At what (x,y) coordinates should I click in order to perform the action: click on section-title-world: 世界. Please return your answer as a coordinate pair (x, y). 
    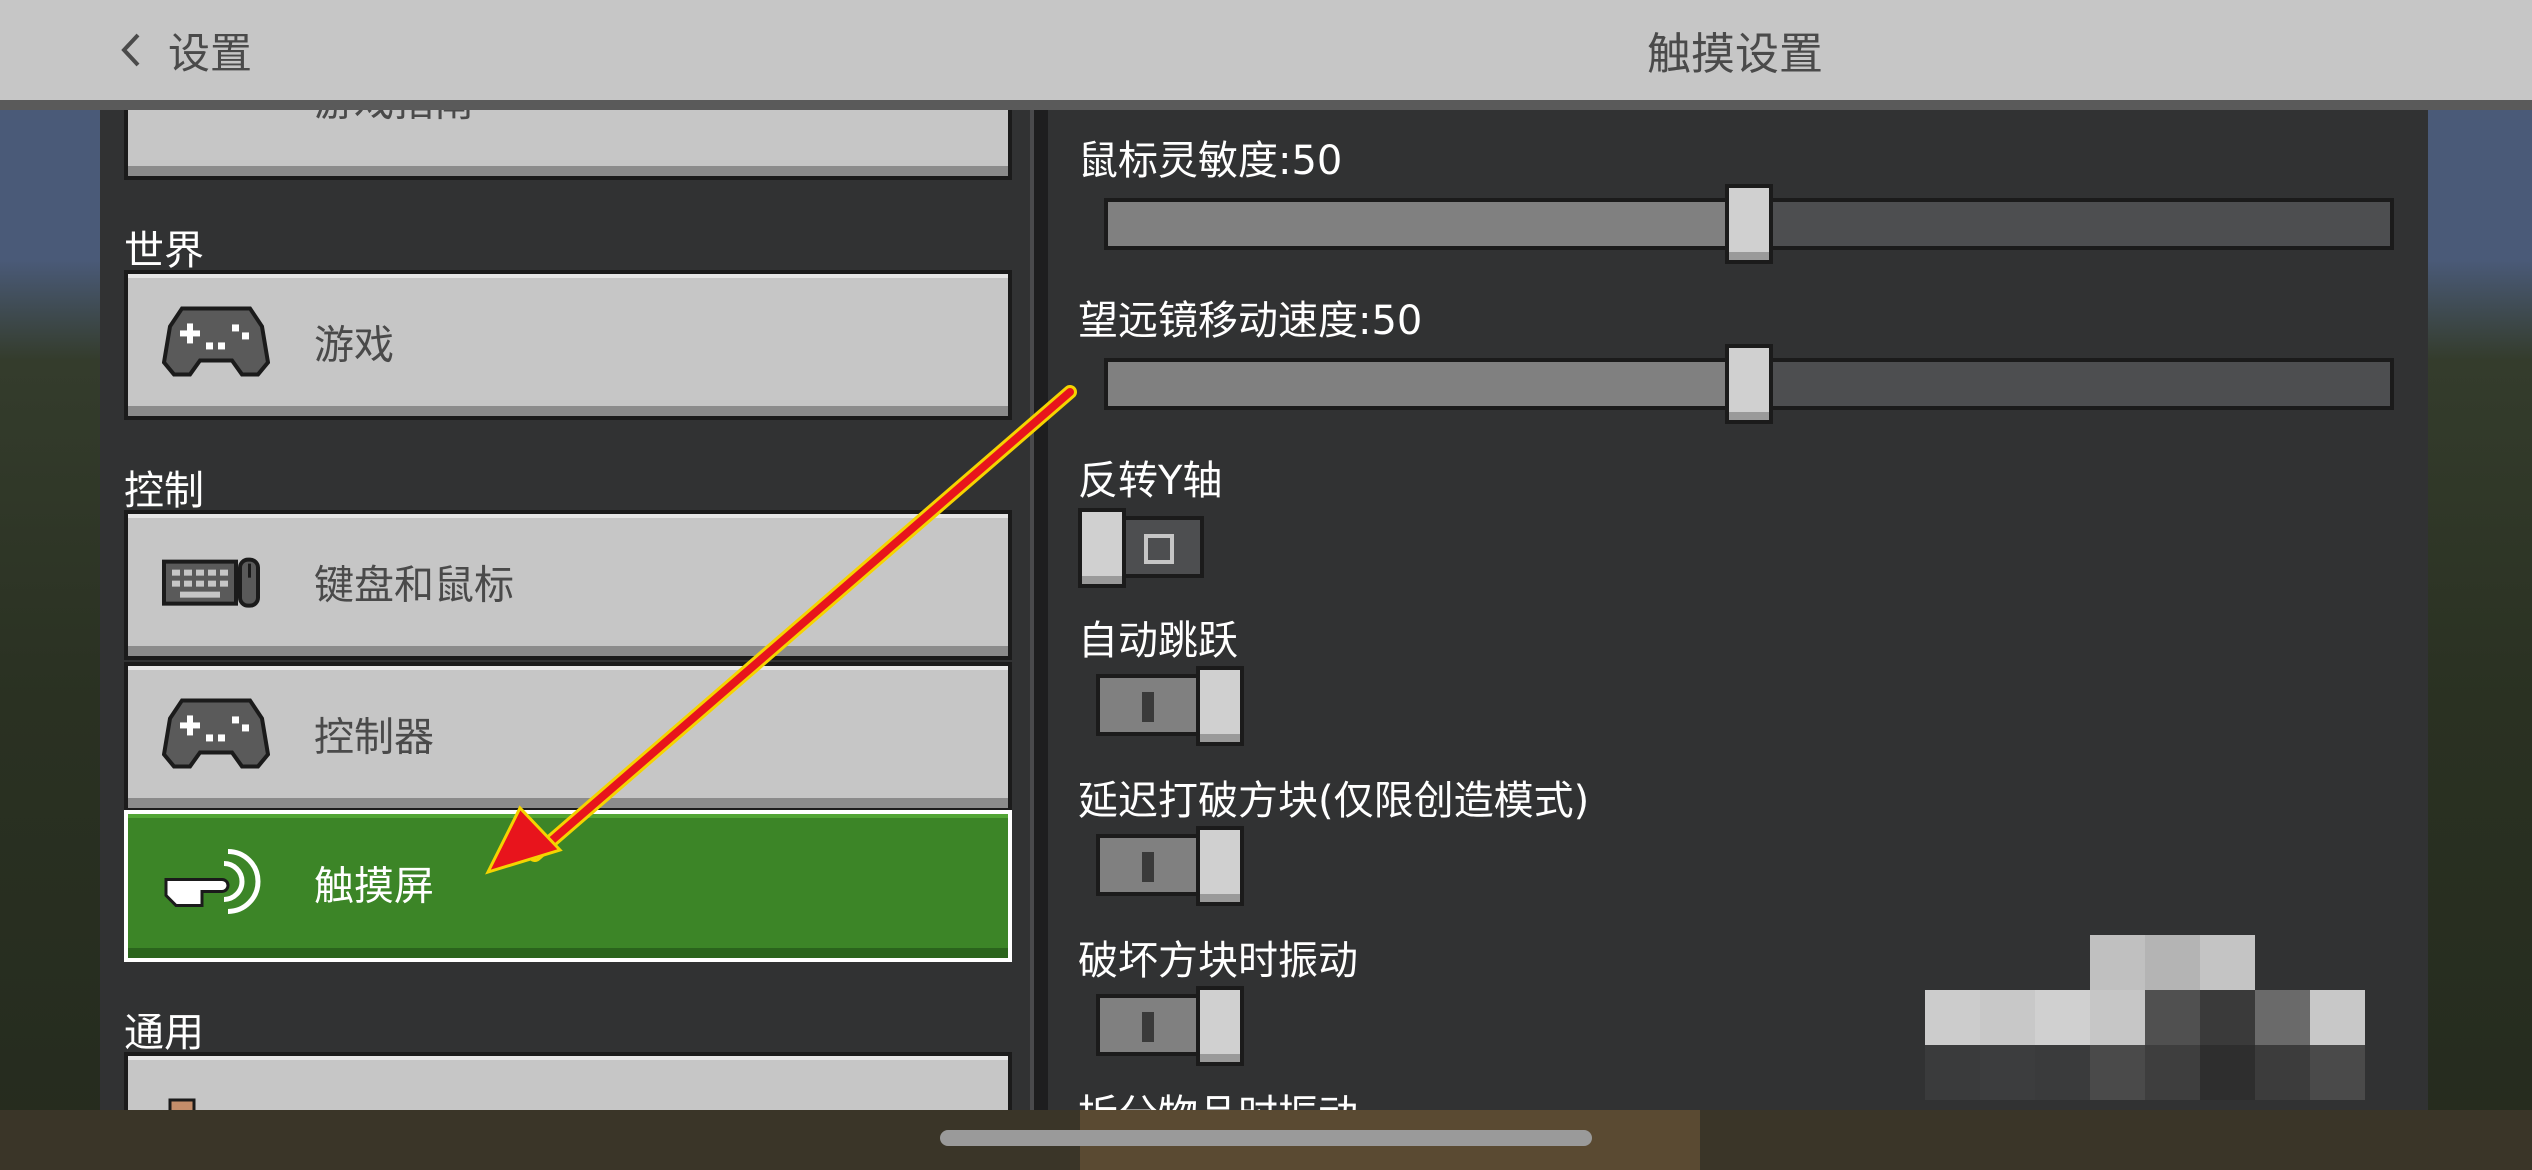
    Looking at the image, I should click on (164, 251).